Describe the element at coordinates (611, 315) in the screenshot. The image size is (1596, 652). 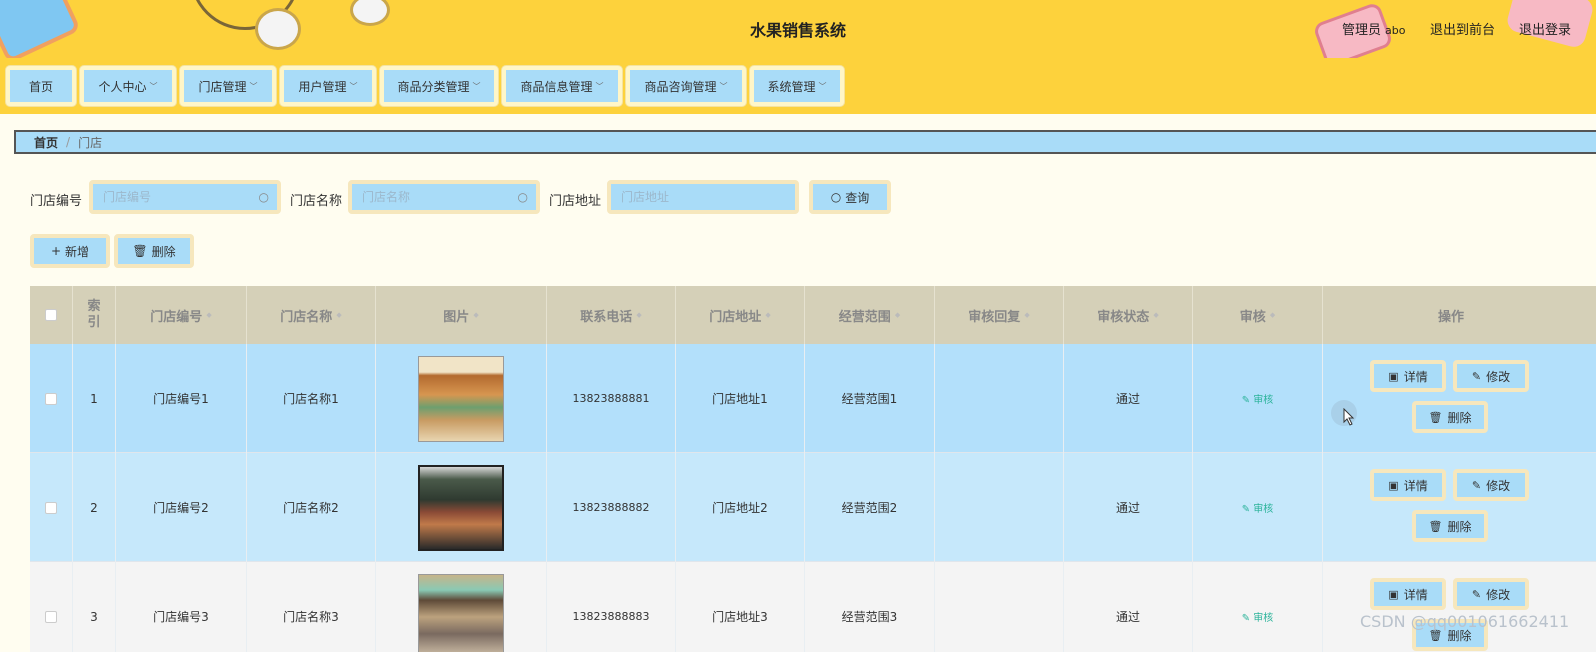
I see `column-header-phone: 联系电话 ◆` at that location.